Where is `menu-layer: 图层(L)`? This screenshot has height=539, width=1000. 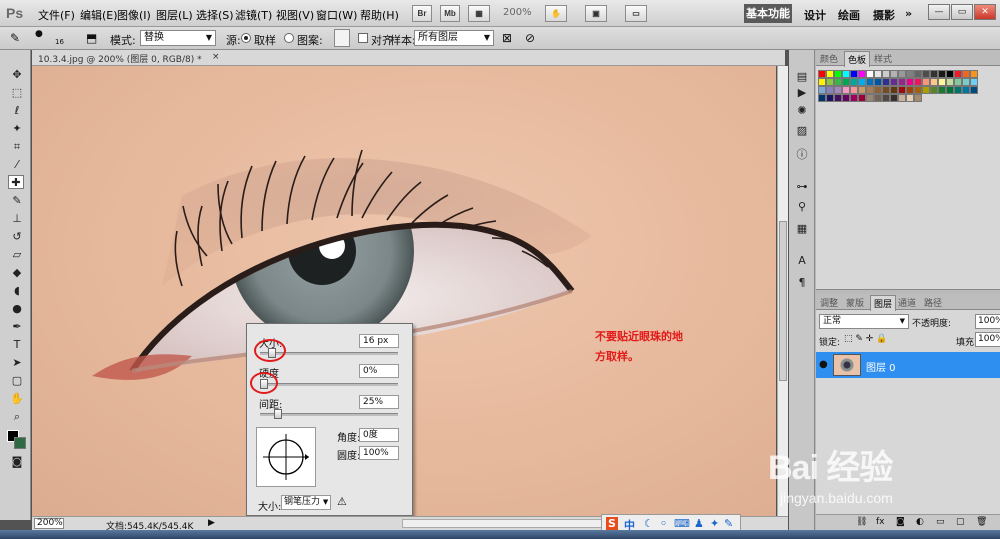
menu-layer: 图层(L) is located at coordinates (174, 15).